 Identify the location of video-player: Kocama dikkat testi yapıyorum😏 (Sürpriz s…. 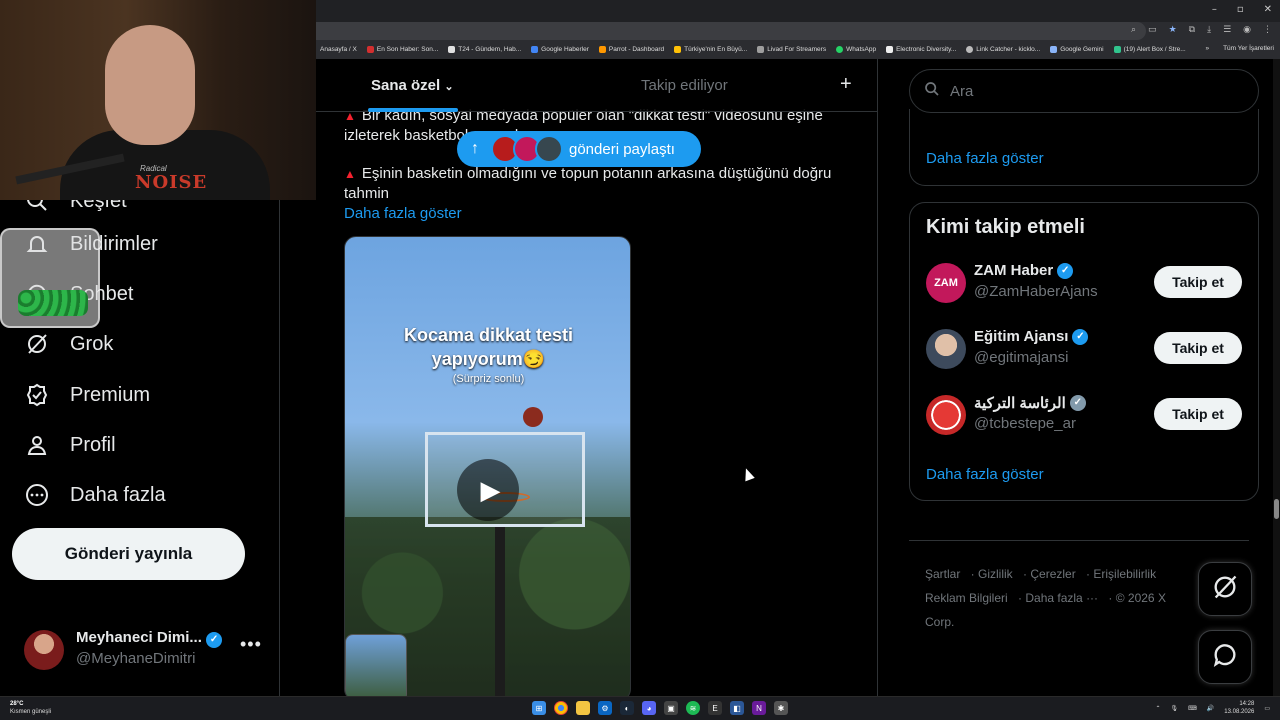
(487, 466).